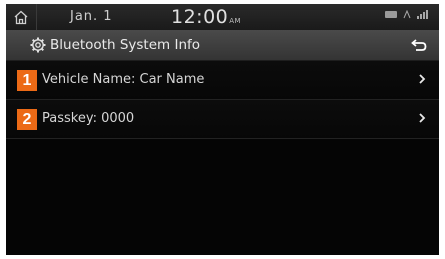  What do you see at coordinates (422, 14) in the screenshot?
I see `phone-signal-icon` at bounding box center [422, 14].